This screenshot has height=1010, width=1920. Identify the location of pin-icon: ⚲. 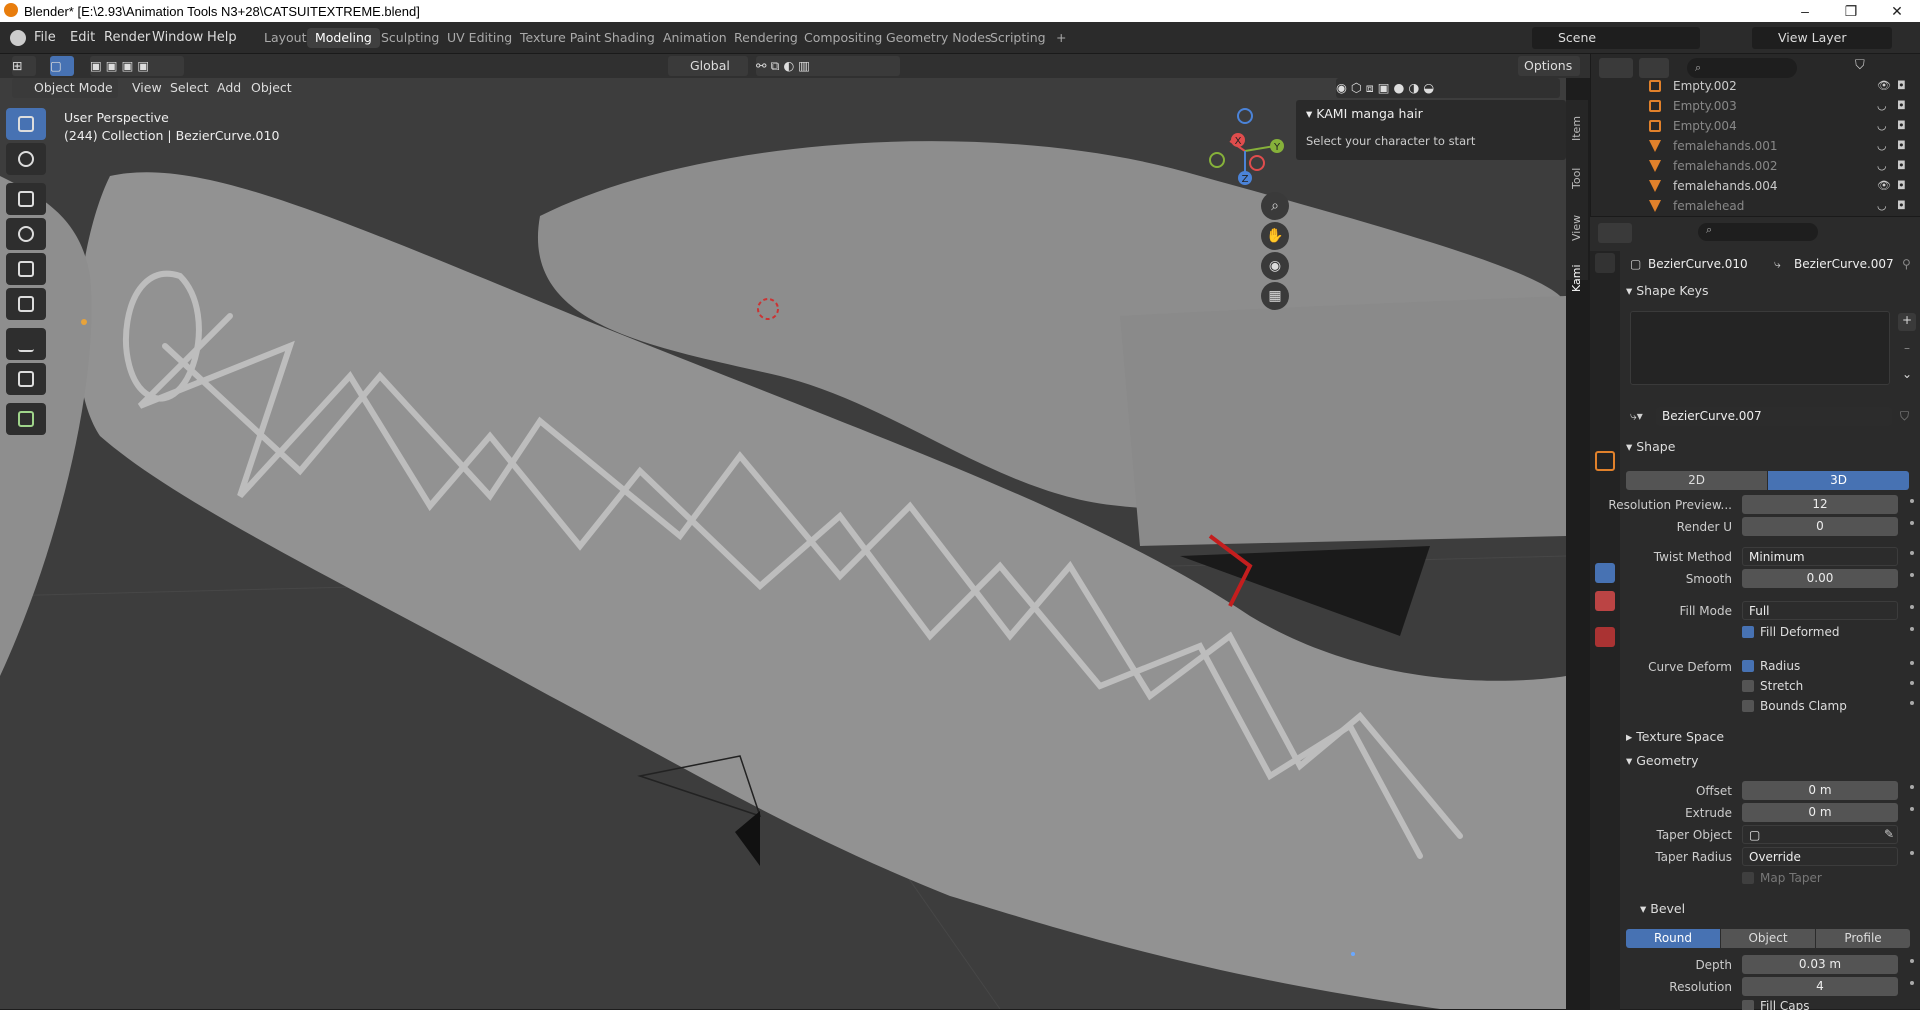
(1906, 264).